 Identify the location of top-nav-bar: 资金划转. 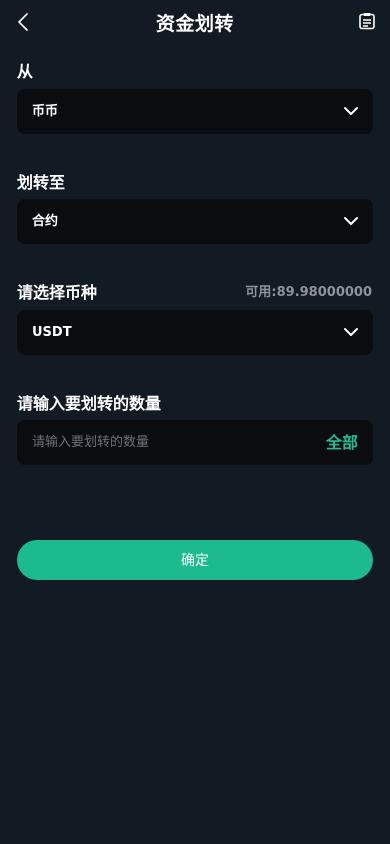
(195, 22).